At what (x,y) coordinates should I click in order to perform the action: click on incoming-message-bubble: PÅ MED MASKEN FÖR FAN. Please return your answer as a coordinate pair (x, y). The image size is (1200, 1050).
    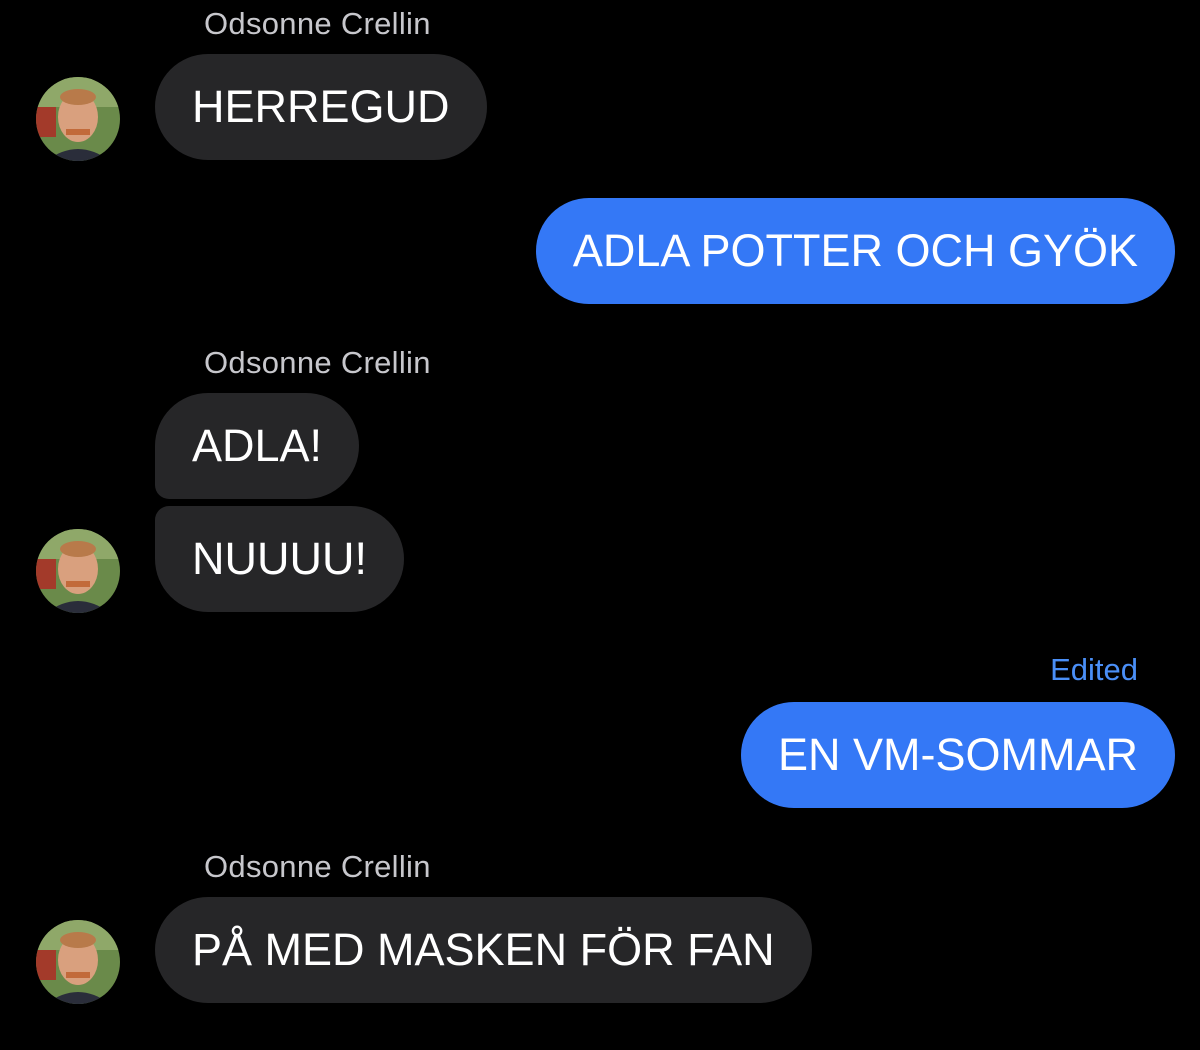
    Looking at the image, I should click on (483, 950).